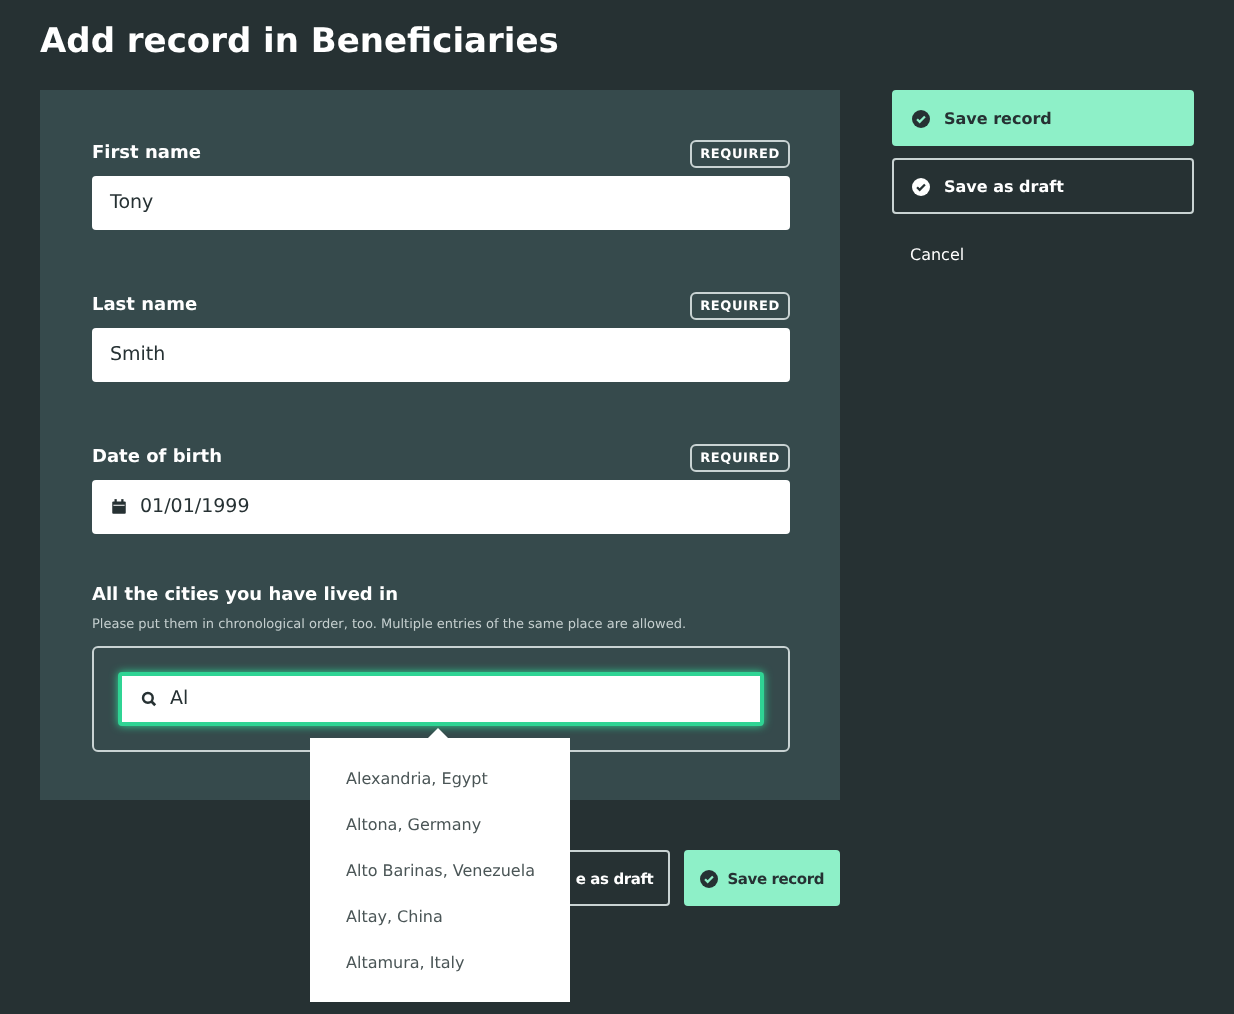  Describe the element at coordinates (145, 306) in the screenshot. I see `field-label: Last name` at that location.